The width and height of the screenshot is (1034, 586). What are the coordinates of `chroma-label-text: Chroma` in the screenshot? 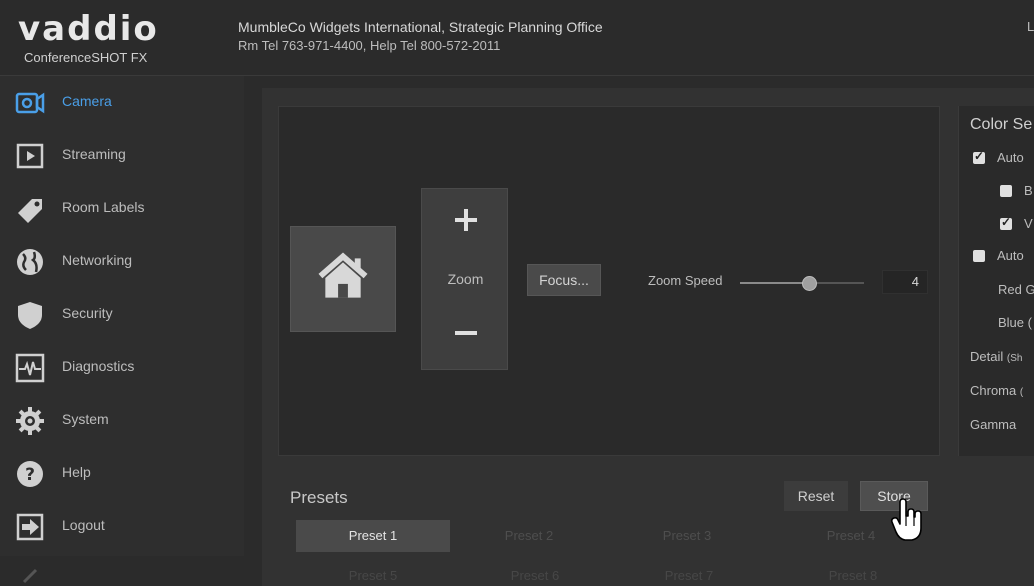 It's located at (993, 390).